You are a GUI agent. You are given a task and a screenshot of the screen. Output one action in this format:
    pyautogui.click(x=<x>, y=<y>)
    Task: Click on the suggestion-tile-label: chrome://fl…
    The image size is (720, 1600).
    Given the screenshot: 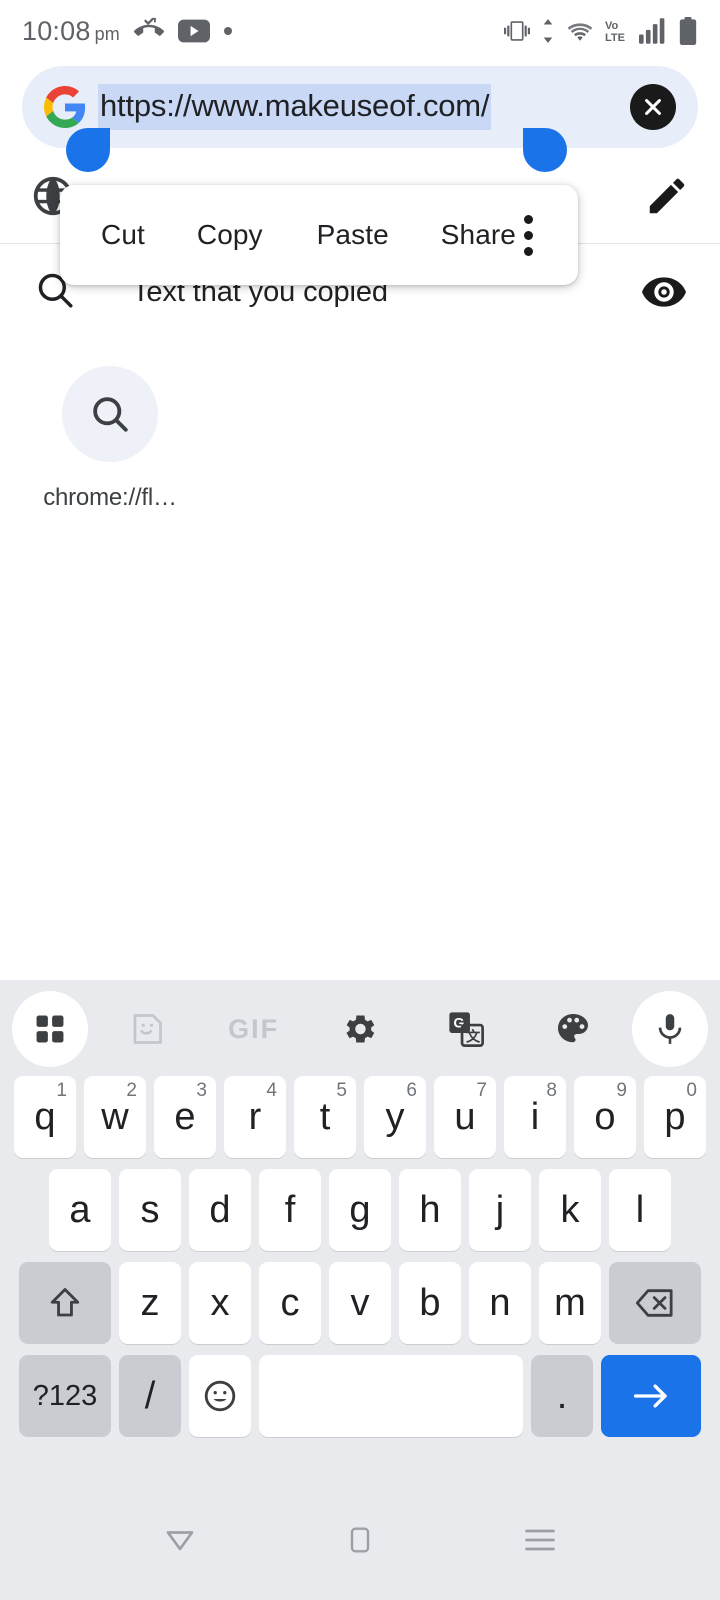 What is the action you would take?
    pyautogui.click(x=110, y=497)
    